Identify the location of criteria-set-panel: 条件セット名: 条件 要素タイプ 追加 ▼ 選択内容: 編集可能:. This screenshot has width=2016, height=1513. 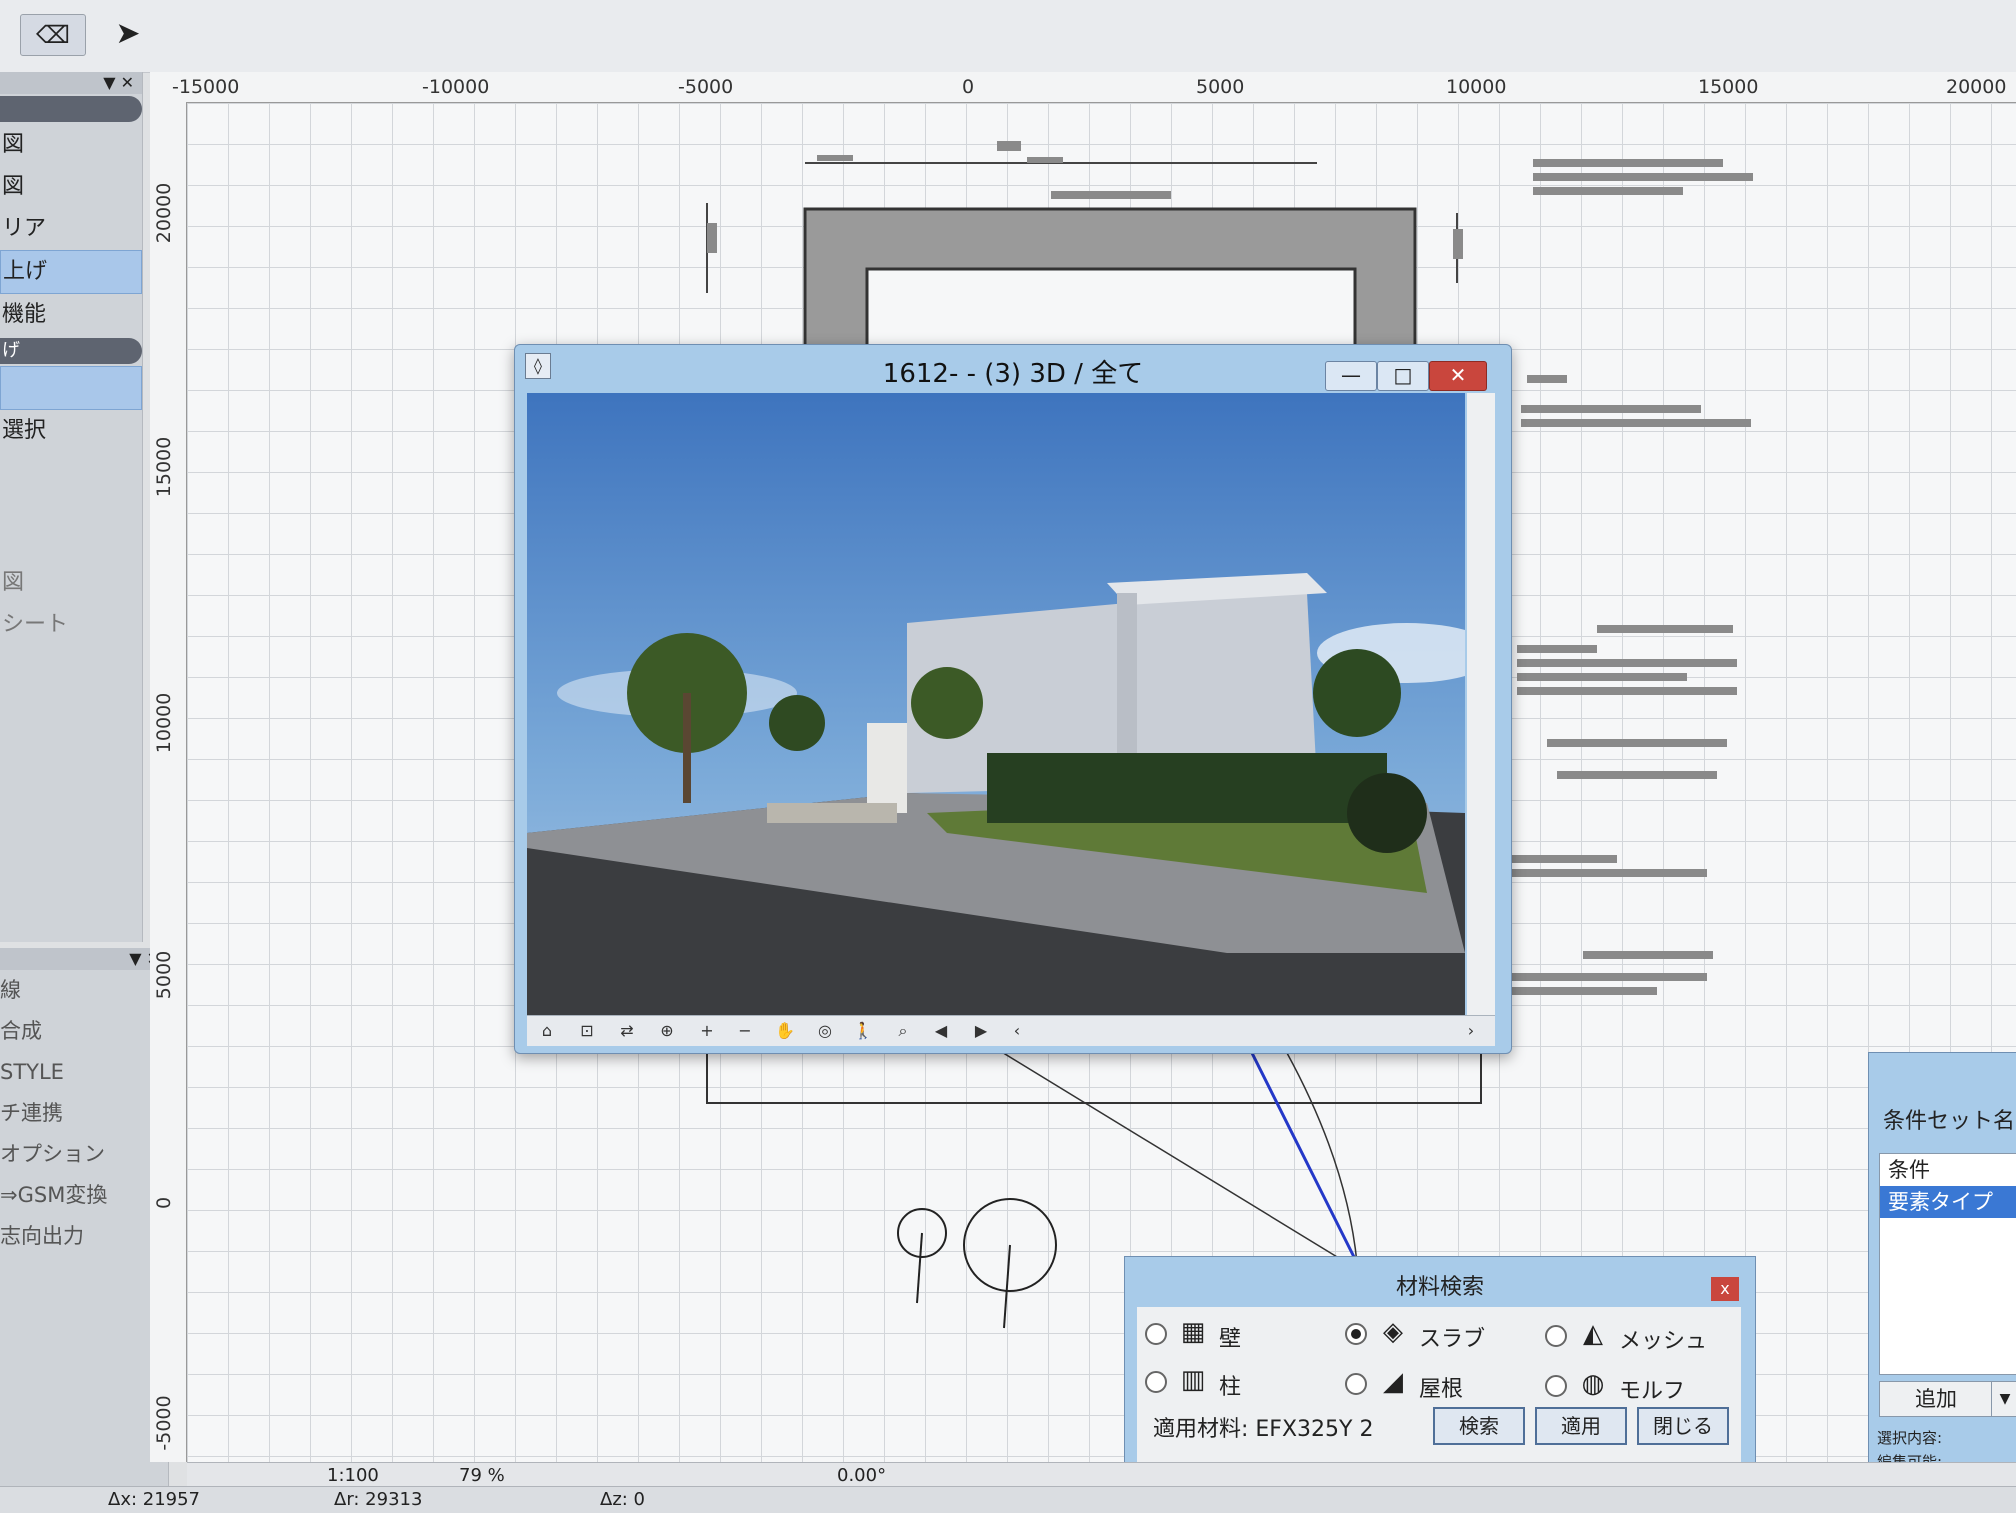
(1942, 1263).